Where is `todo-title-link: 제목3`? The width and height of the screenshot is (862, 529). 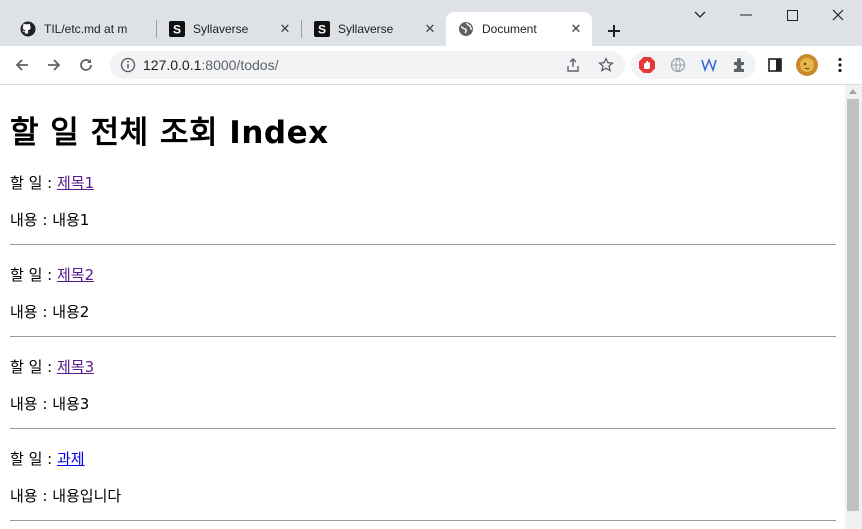
todo-title-link: 제목3 is located at coordinates (75, 367).